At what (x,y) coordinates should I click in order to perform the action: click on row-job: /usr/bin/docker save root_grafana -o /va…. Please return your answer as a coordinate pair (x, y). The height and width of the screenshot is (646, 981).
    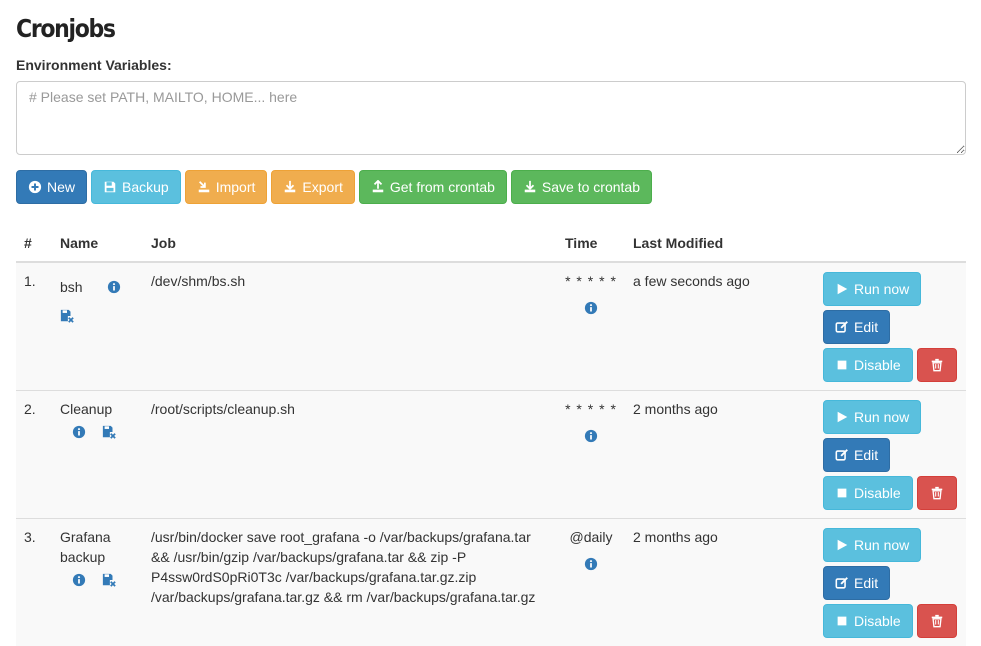
    Looking at the image, I should click on (350, 582).